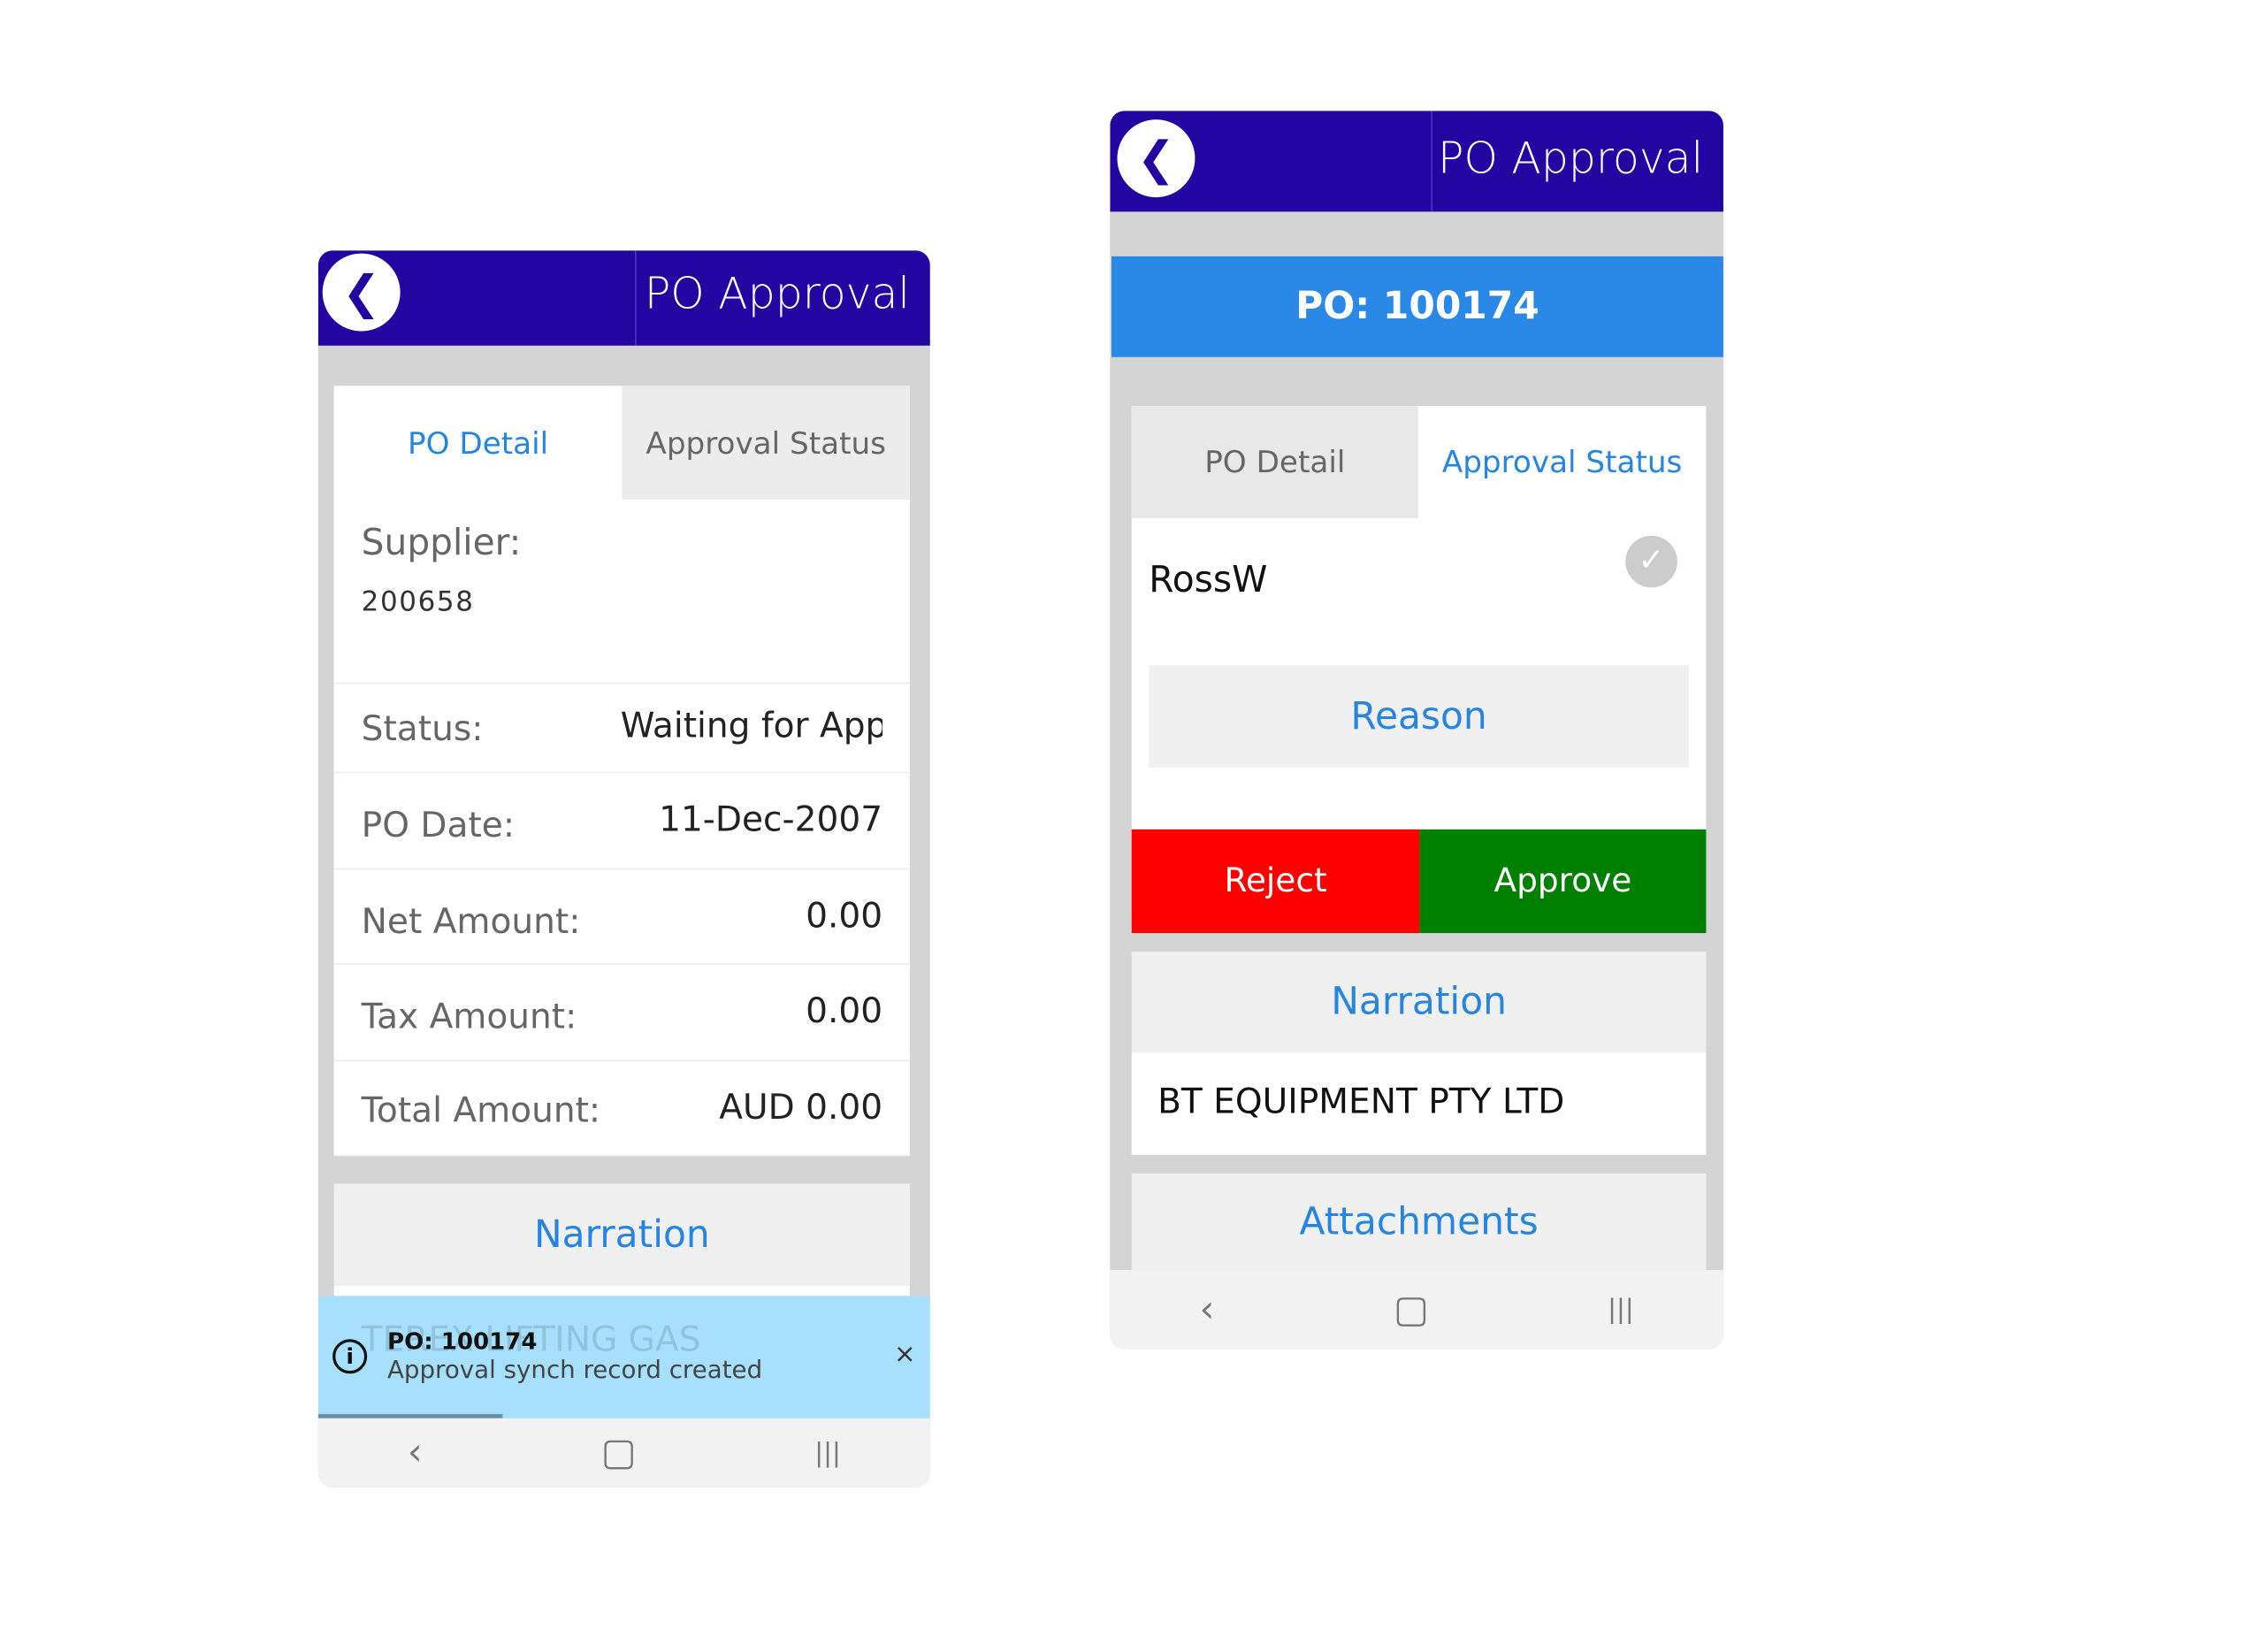 Image resolution: width=2246 pixels, height=1652 pixels. Describe the element at coordinates (1419, 1222) in the screenshot. I see `attachments-header: Attachments` at that location.